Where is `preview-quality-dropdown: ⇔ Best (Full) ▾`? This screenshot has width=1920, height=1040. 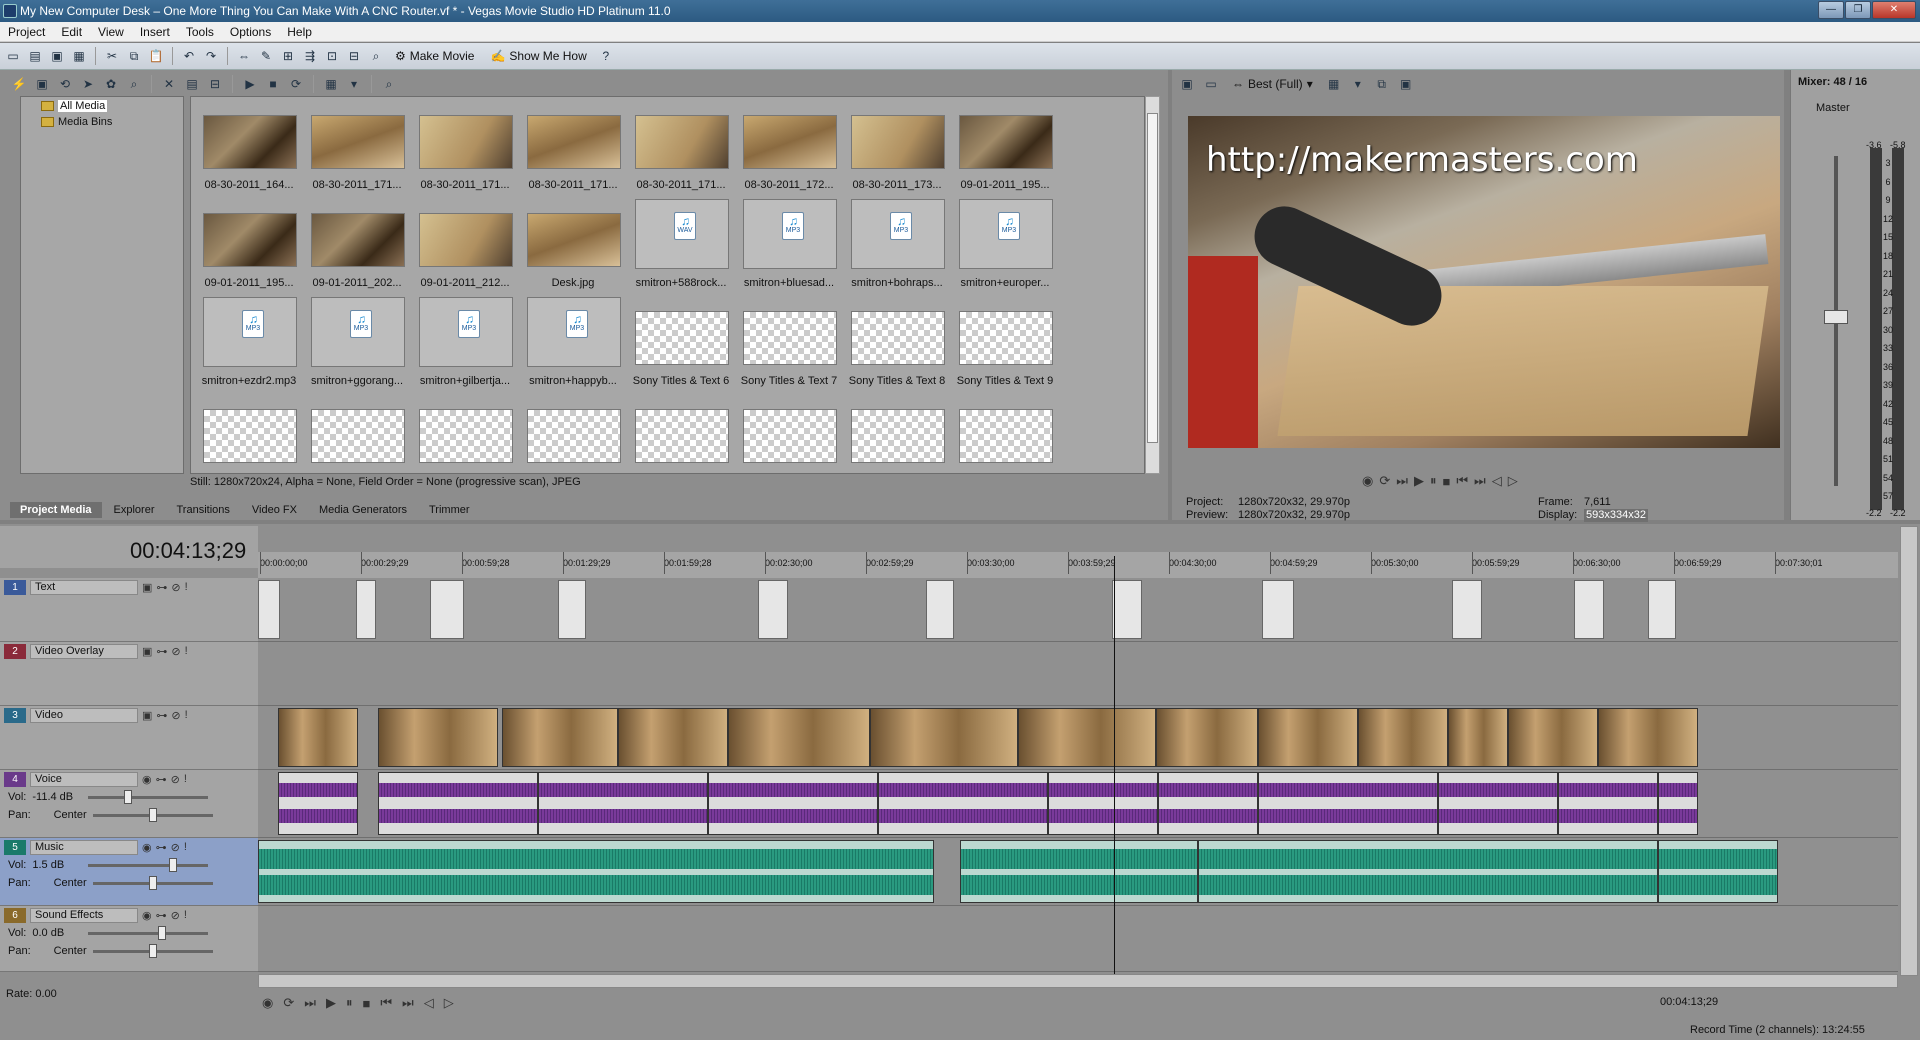
preview-quality-dropdown: ⇔ Best (Full) ▾ is located at coordinates (1272, 84).